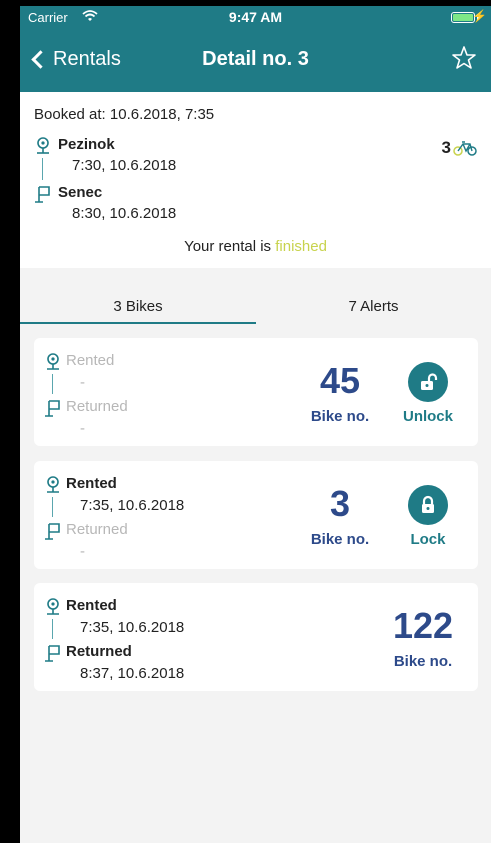 The width and height of the screenshot is (491, 843). I want to click on rental-status-prefix: Your rental is, so click(230, 246).